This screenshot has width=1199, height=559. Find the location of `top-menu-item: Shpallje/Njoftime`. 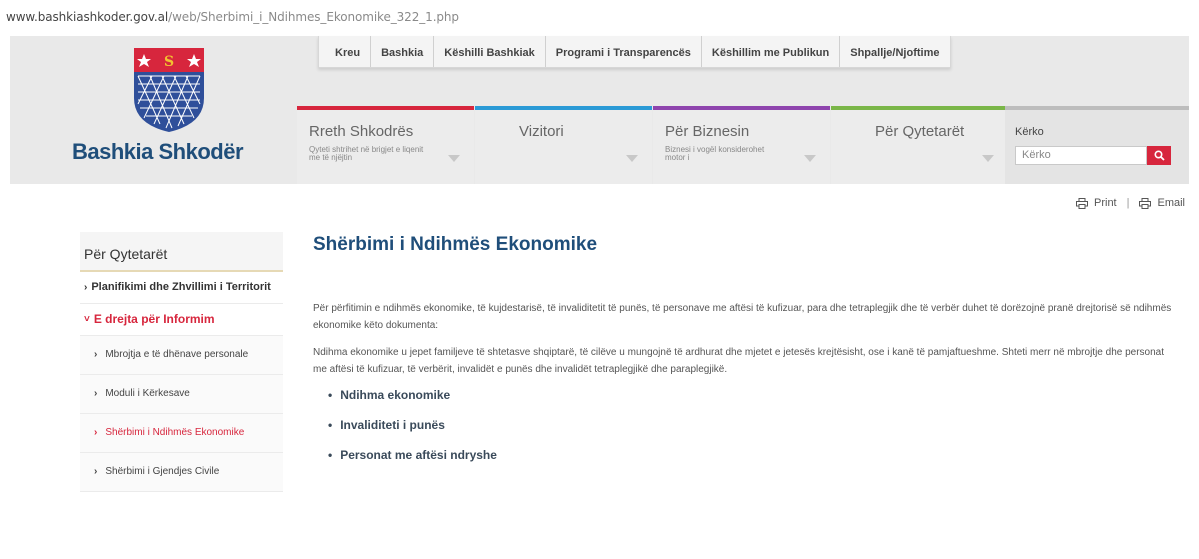

top-menu-item: Shpallje/Njoftime is located at coordinates (894, 51).